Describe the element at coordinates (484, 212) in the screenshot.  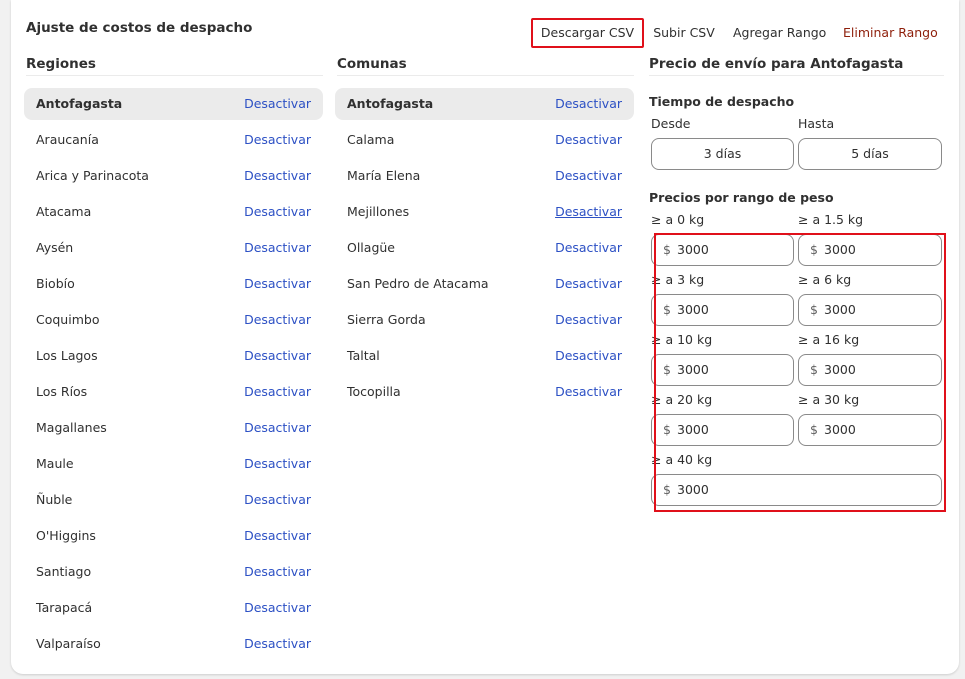
I see `commune-row: Mejillones Desactivar` at that location.